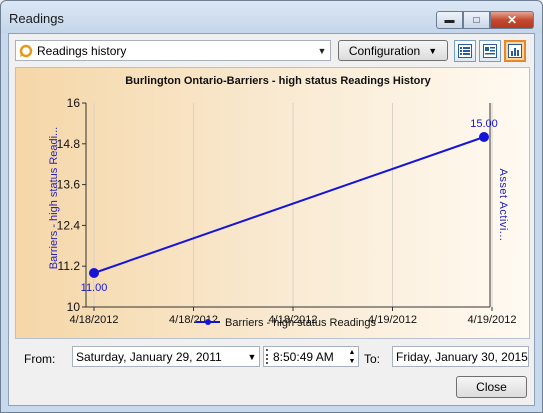 The image size is (543, 413). I want to click on spin-down-icon: ▼, so click(352, 361).